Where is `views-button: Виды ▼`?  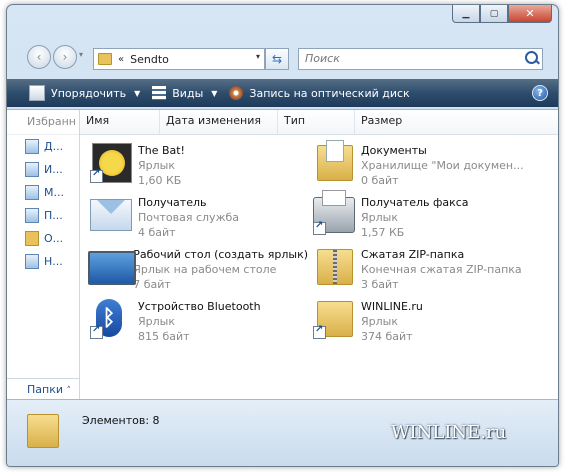
views-button: Виды ▼ is located at coordinates (184, 93).